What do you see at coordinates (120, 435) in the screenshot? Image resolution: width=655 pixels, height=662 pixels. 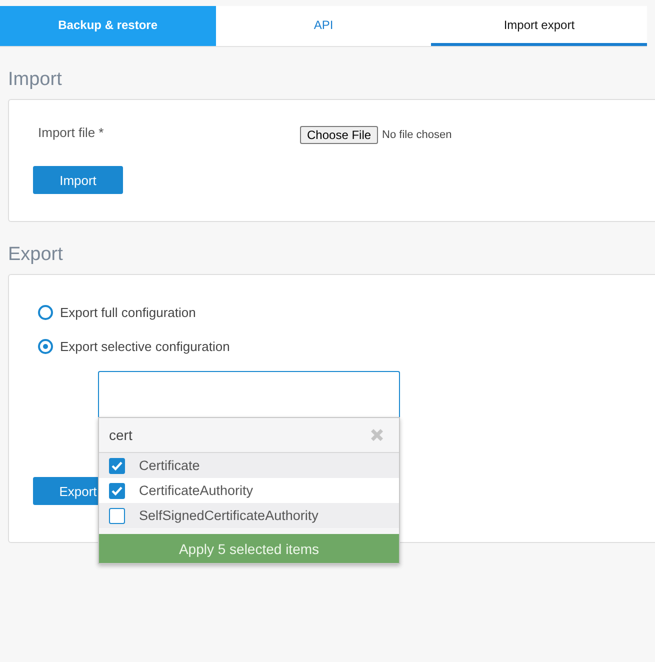 I see `search-field: cert` at bounding box center [120, 435].